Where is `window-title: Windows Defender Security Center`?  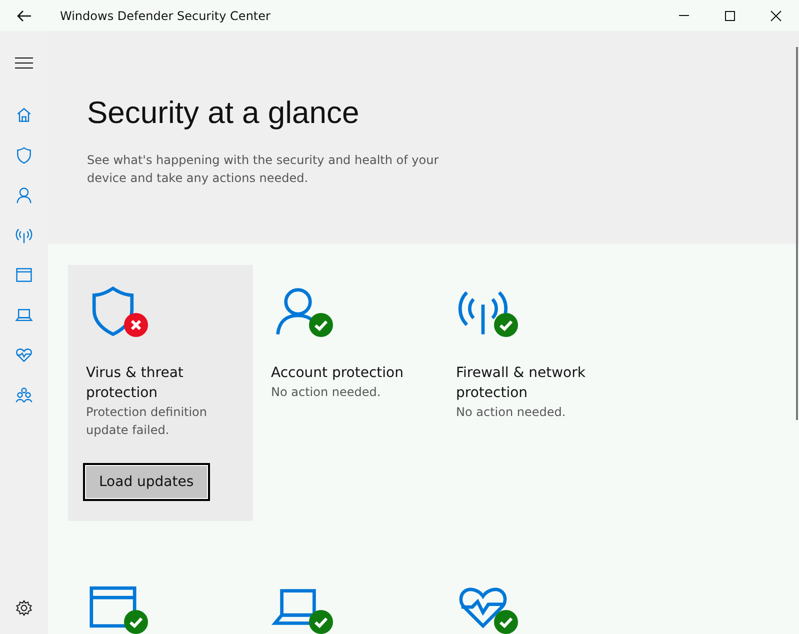 window-title: Windows Defender Security Center is located at coordinates (166, 15).